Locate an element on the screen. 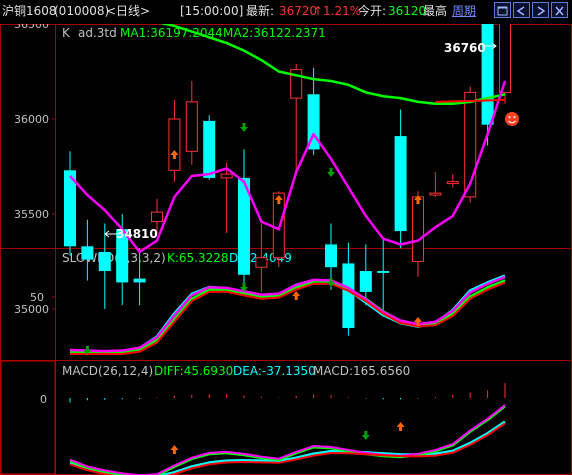 Image resolution: width=572 pixels, height=475 pixels. next-icon is located at coordinates (540, 10).